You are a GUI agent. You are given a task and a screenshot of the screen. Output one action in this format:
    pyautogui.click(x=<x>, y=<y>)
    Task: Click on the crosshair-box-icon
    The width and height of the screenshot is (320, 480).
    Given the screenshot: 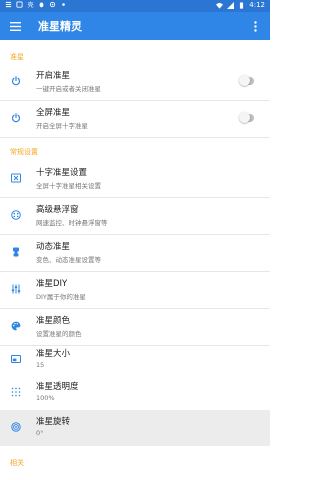 What is the action you would take?
    pyautogui.click(x=16, y=178)
    